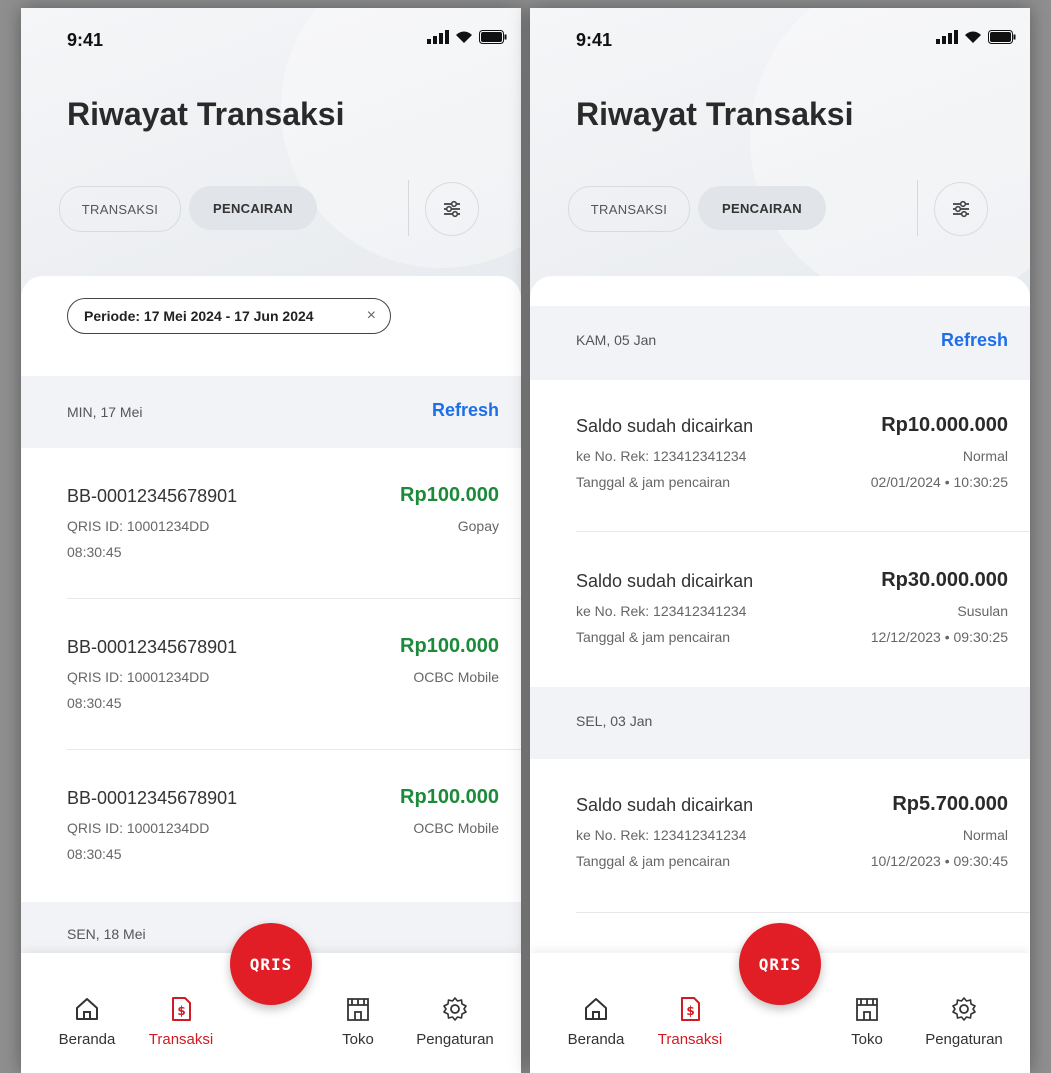 The image size is (1051, 1073). I want to click on date-label: SEL, 03 Jan, so click(614, 721).